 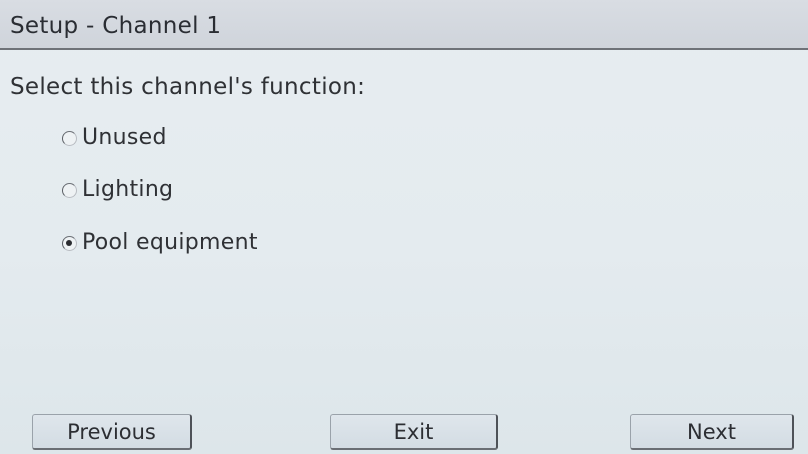 I want to click on exit-button: Exit, so click(x=414, y=432).